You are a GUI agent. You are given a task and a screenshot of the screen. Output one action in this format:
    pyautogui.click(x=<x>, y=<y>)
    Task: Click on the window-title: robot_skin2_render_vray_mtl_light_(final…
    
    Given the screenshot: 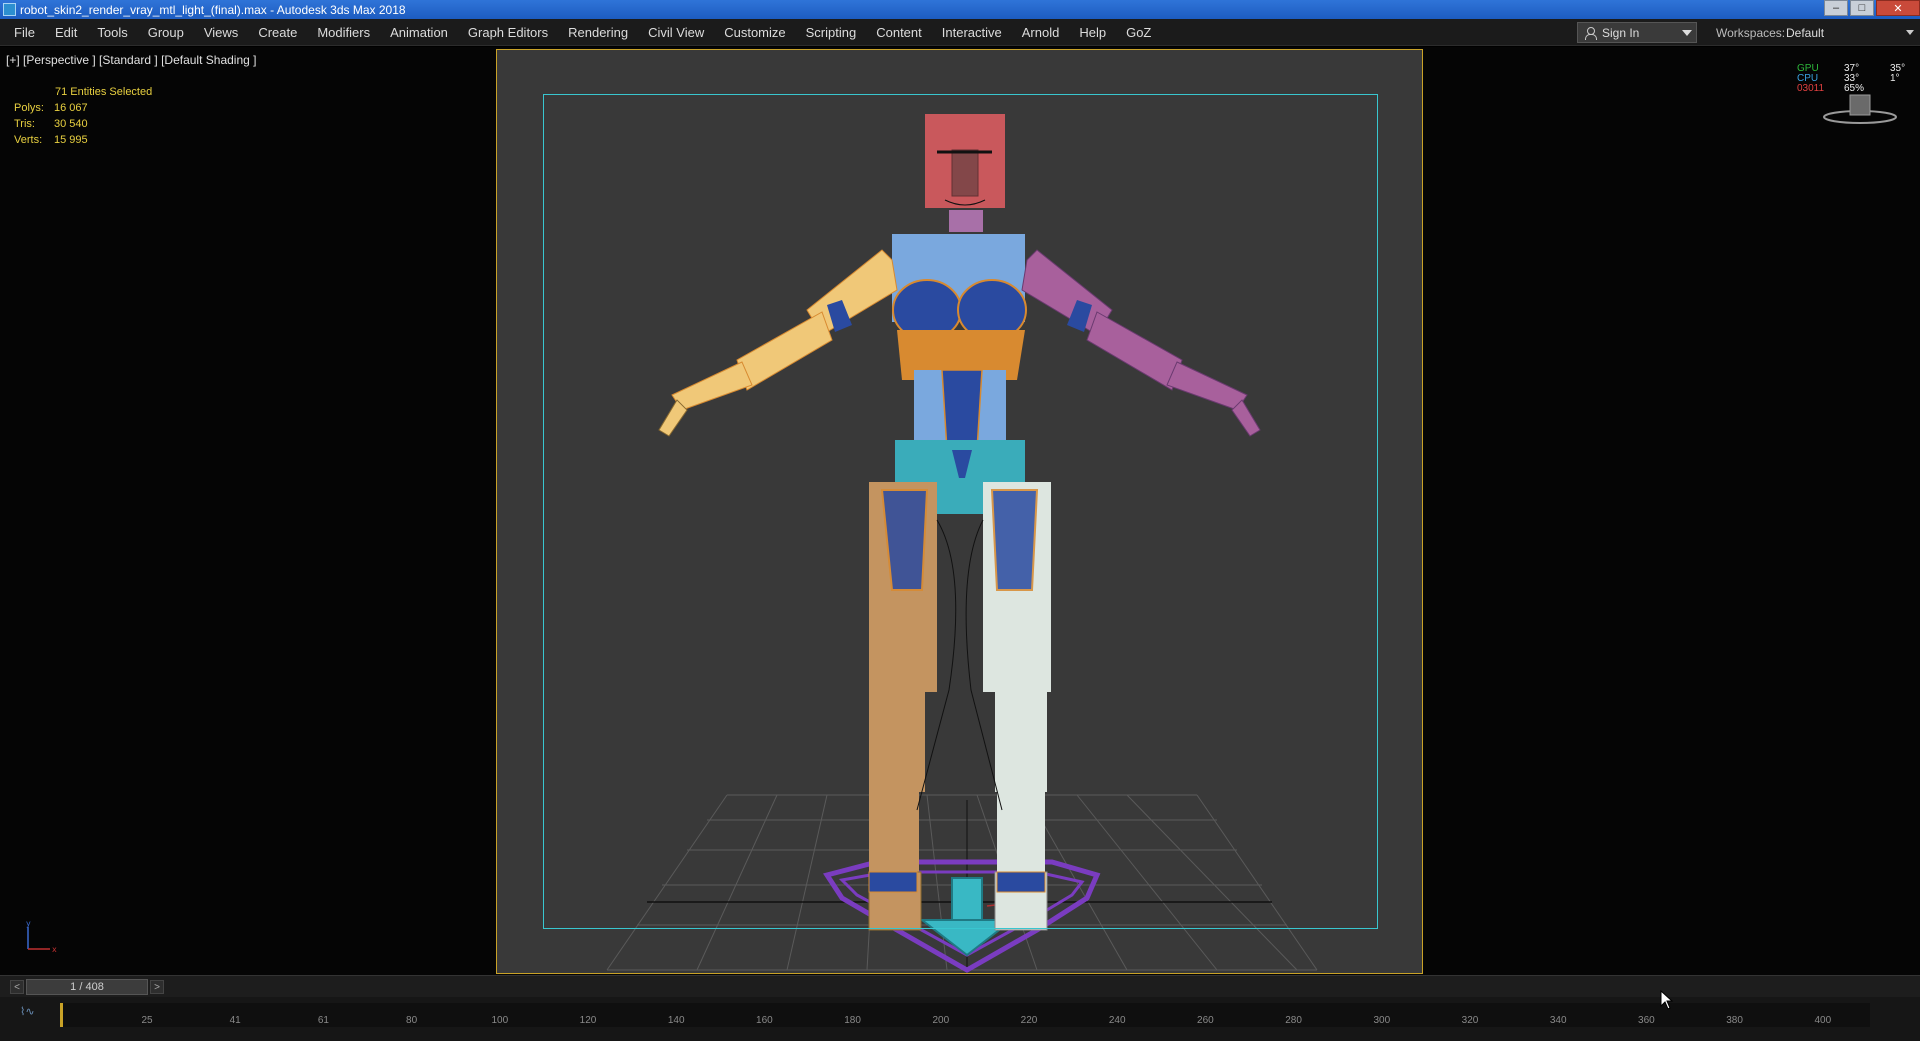 What is the action you would take?
    pyautogui.click(x=213, y=9)
    